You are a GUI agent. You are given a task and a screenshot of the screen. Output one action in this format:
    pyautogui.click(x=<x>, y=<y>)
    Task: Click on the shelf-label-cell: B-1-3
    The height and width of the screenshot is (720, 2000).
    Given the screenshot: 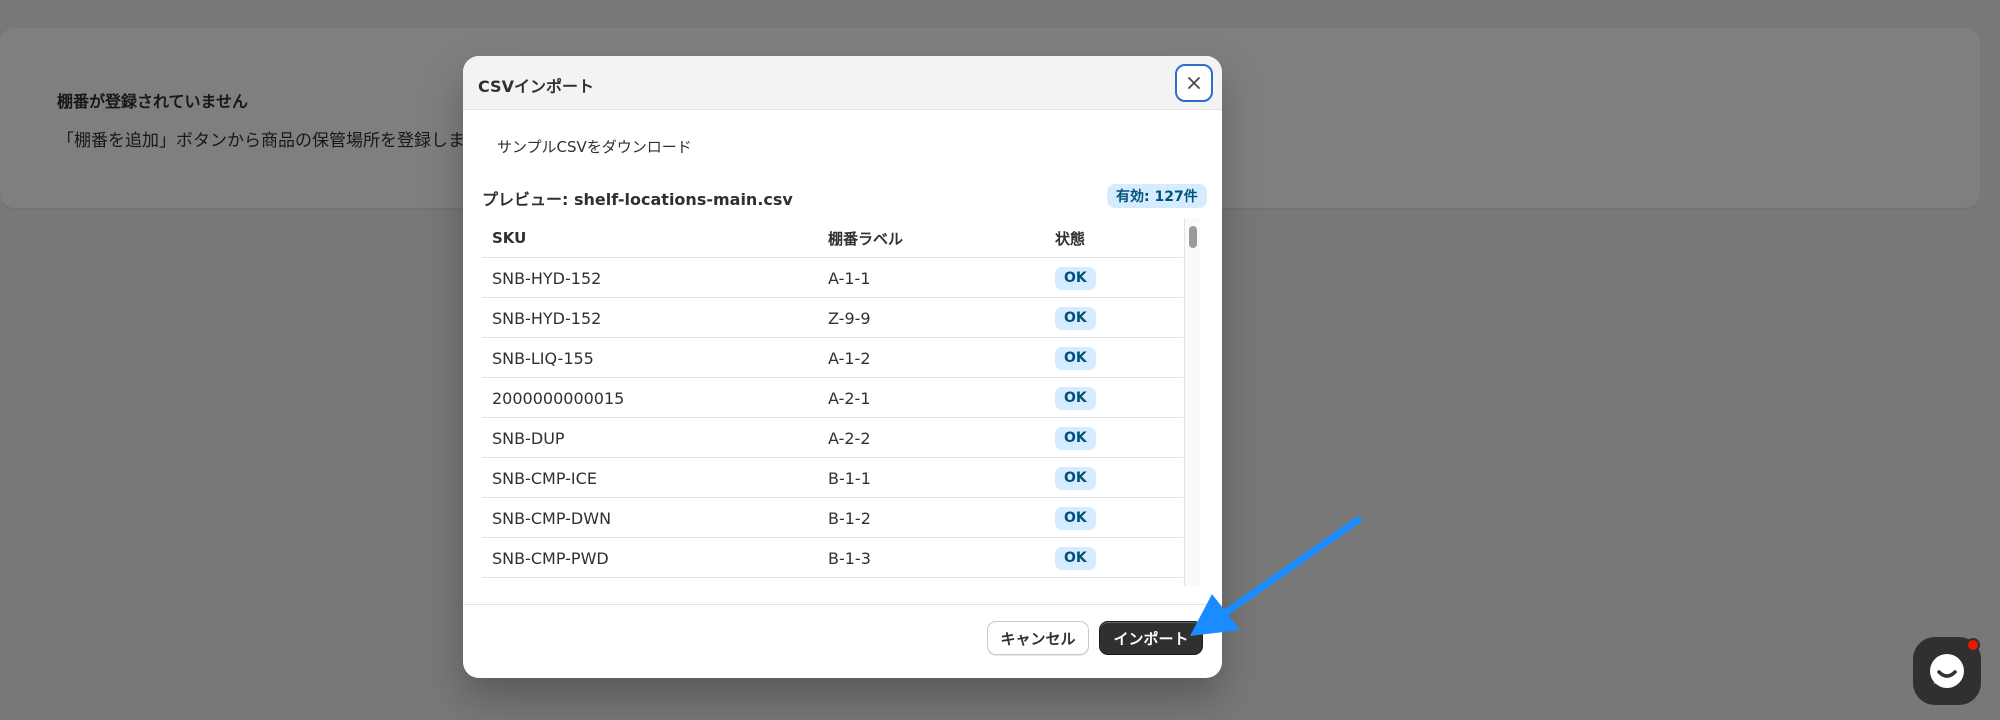 What is the action you would take?
    pyautogui.click(x=849, y=558)
    